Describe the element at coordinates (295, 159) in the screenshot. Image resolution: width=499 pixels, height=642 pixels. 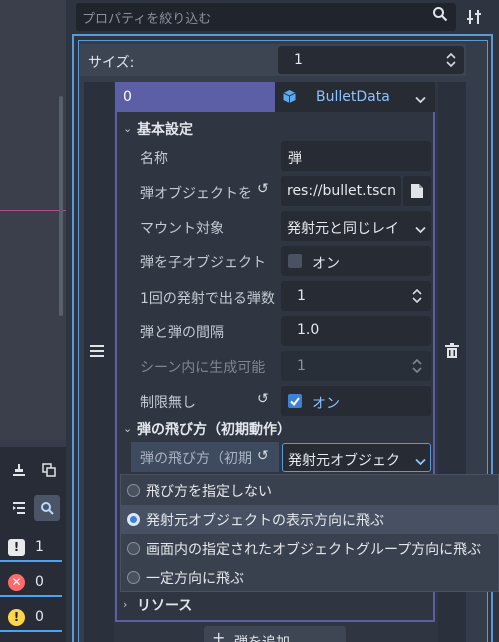
I see `name-value: 弾` at that location.